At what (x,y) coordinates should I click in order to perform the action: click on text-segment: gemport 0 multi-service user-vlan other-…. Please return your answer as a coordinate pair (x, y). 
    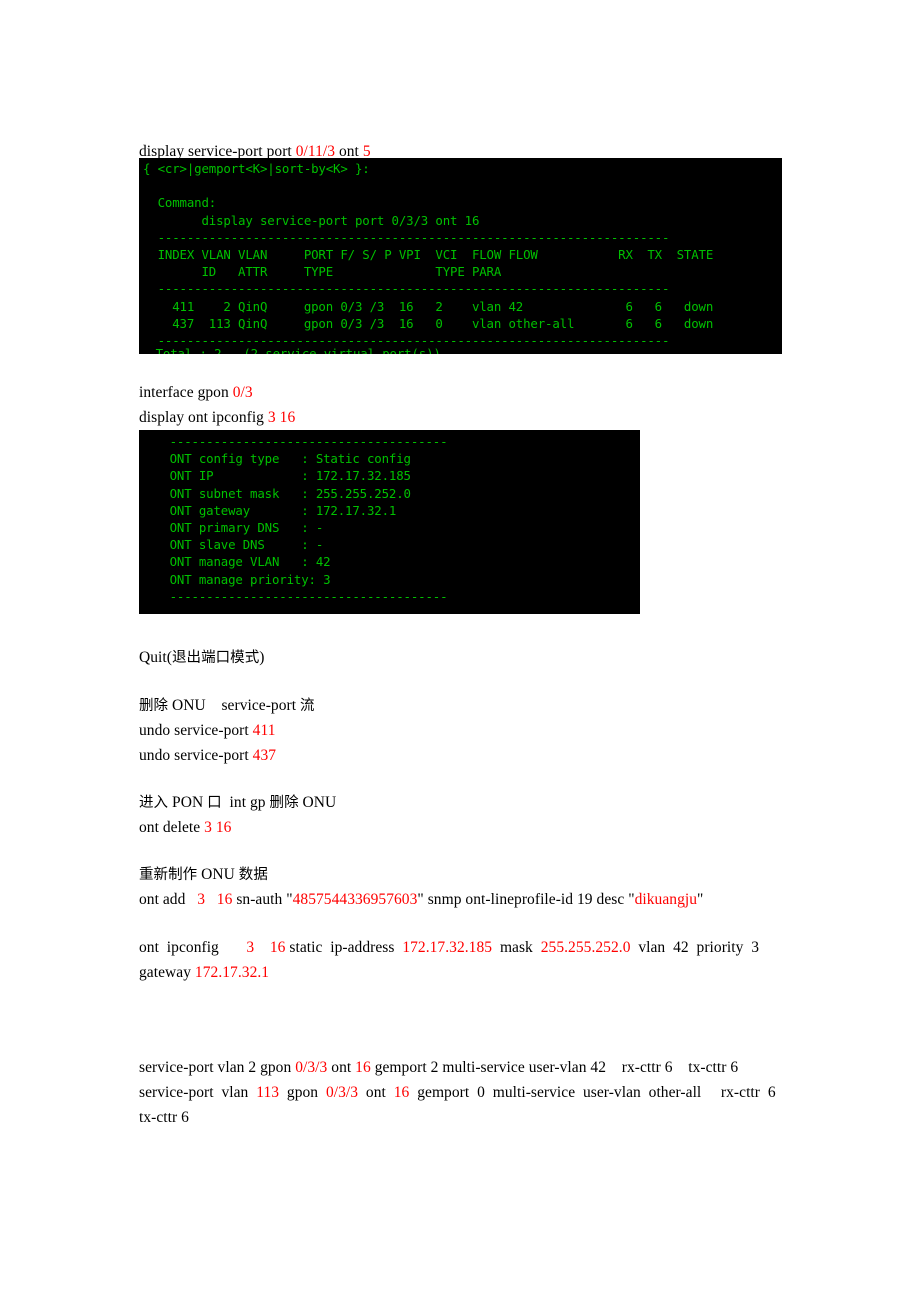
    Looking at the image, I should click on (592, 1092).